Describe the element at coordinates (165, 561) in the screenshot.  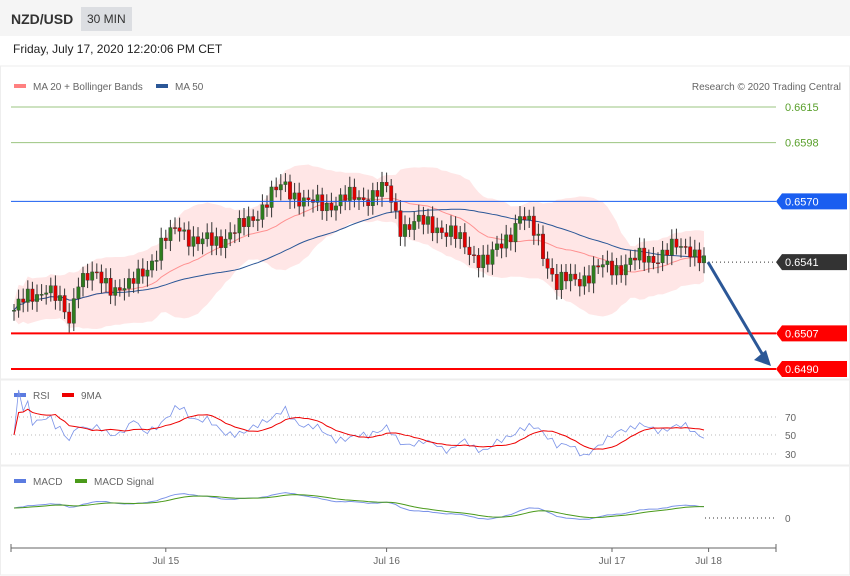
I see `x-tick-label: Jul 15` at that location.